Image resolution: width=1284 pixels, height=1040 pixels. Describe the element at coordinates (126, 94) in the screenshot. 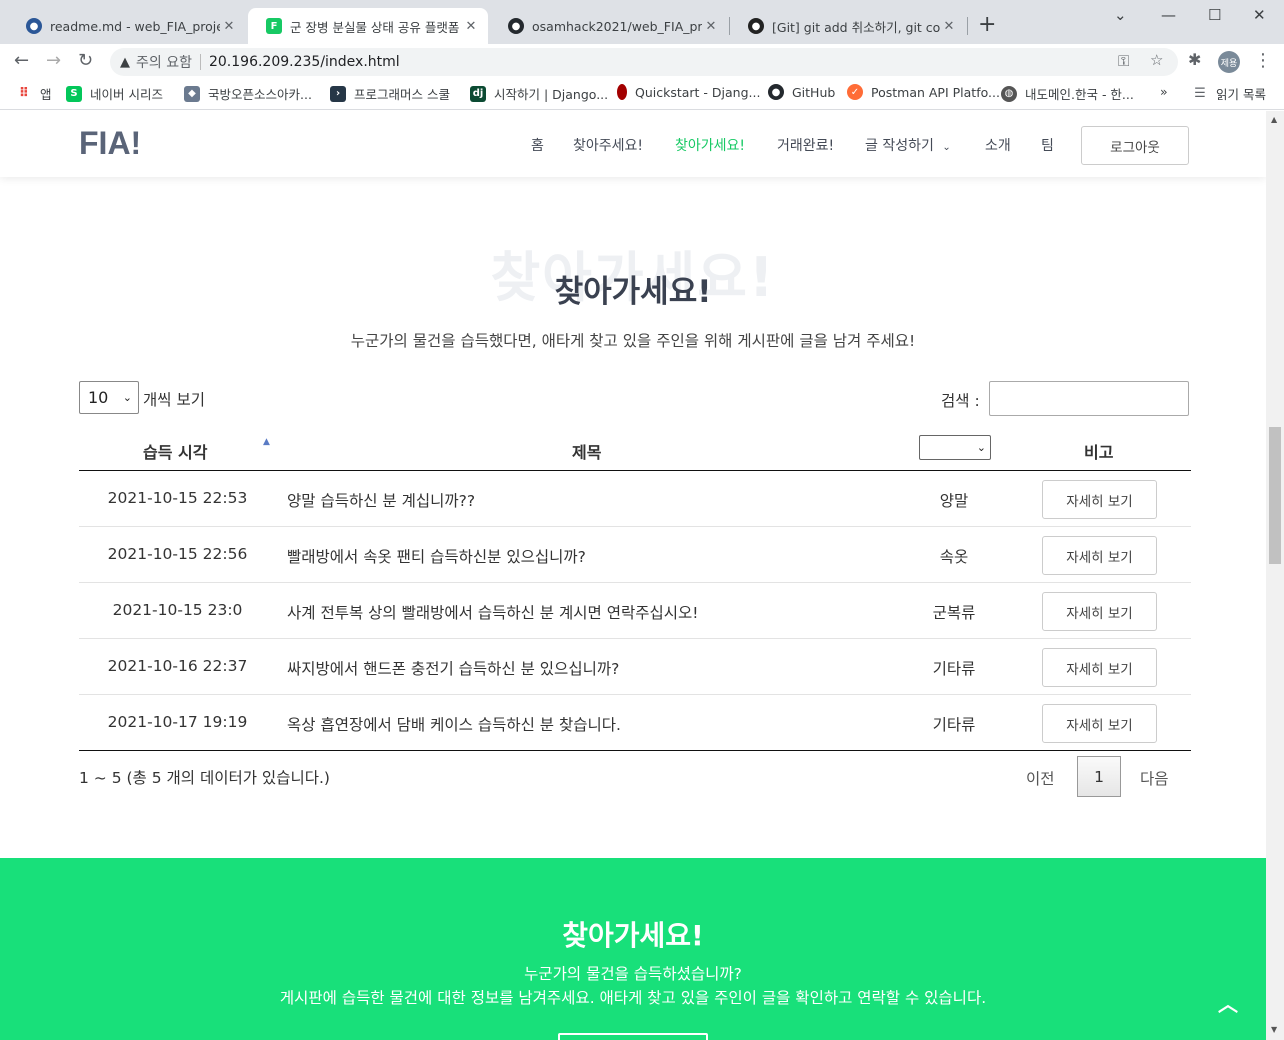

I see `bookmark-label: 네이버 시리즈` at that location.